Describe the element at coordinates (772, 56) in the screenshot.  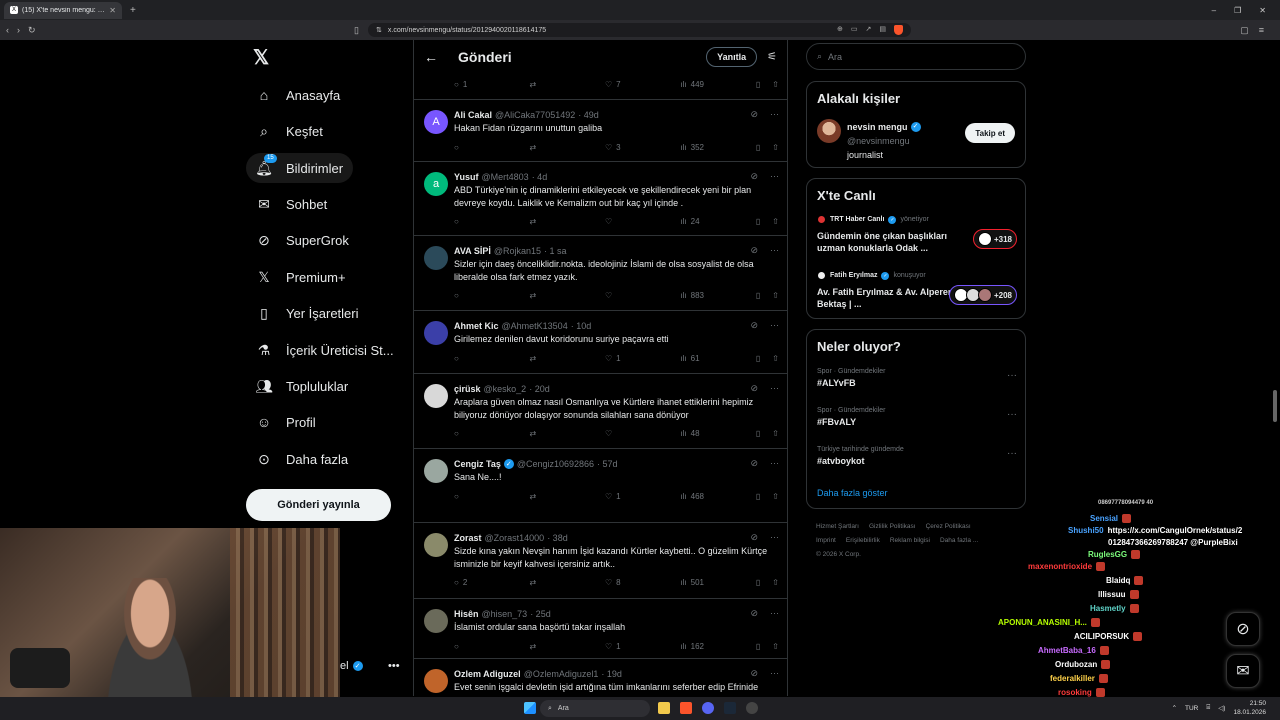
I see `sliders-icon: ⚟` at that location.